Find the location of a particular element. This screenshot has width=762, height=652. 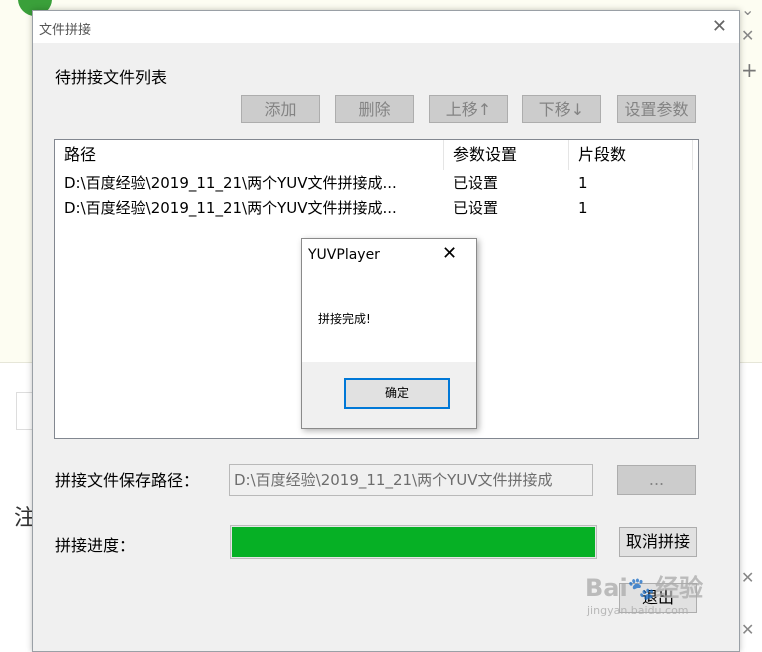

file-list-label: 待拼接文件列表 is located at coordinates (111, 77).